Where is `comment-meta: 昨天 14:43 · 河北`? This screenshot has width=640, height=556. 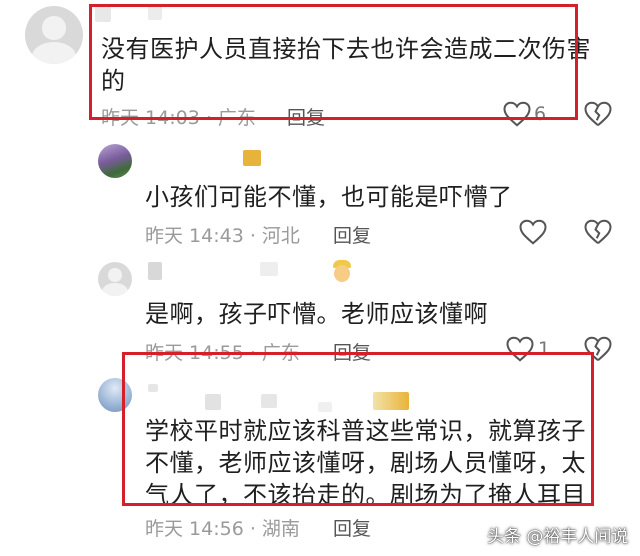
comment-meta: 昨天 14:43 · 河北 is located at coordinates (222, 236).